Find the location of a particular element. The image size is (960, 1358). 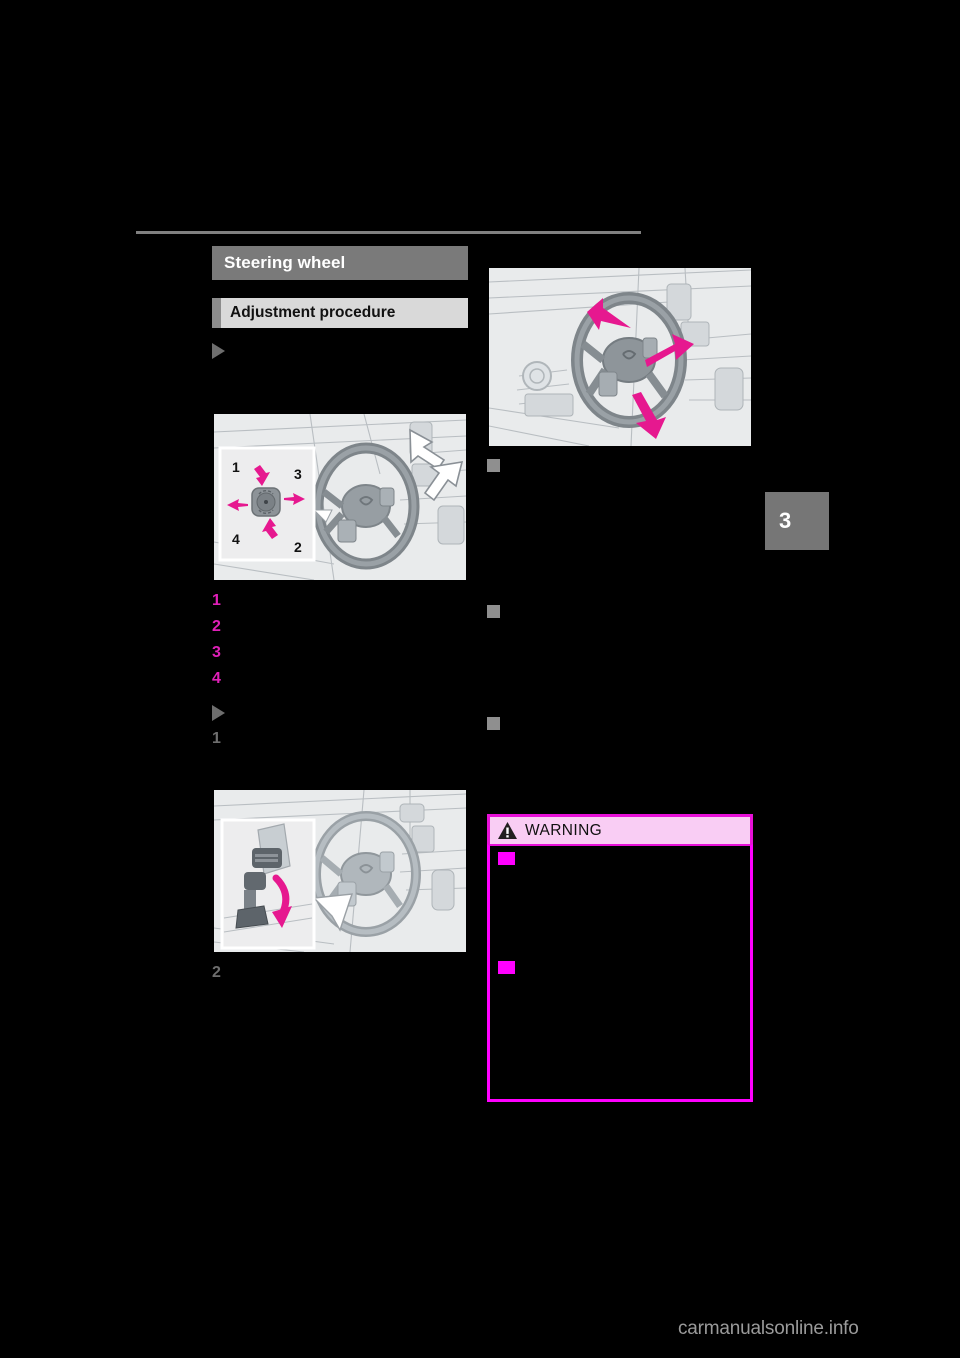

page-title: Steering wheel is located at coordinates (340, 263).